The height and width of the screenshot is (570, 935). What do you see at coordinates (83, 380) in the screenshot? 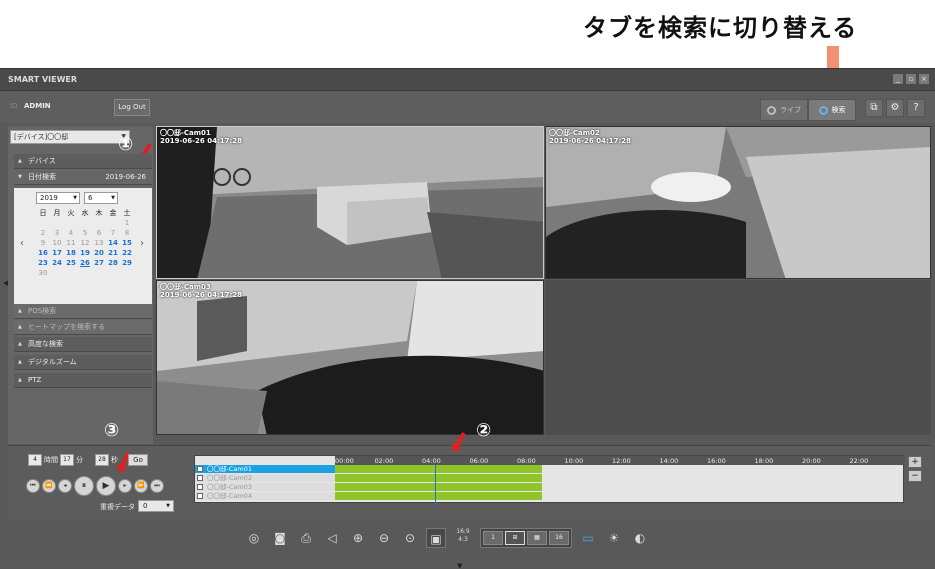
I see `section-ptz: PTZ` at bounding box center [83, 380].